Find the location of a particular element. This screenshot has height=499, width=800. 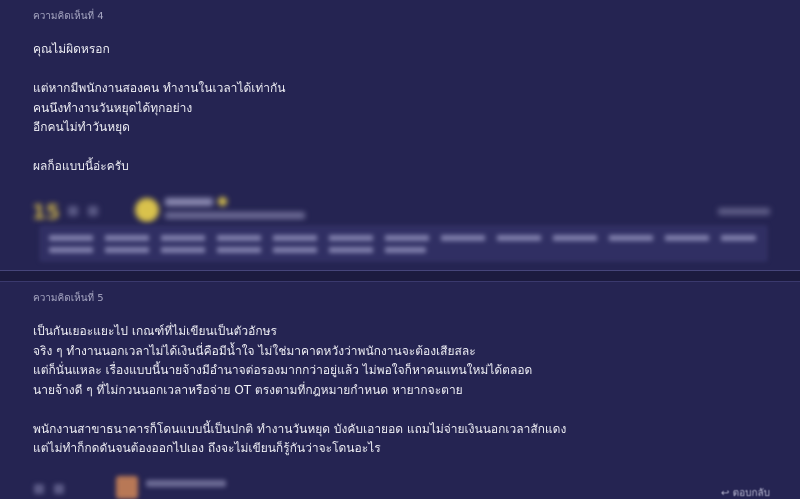

emotion-summary-box is located at coordinates (403, 243).